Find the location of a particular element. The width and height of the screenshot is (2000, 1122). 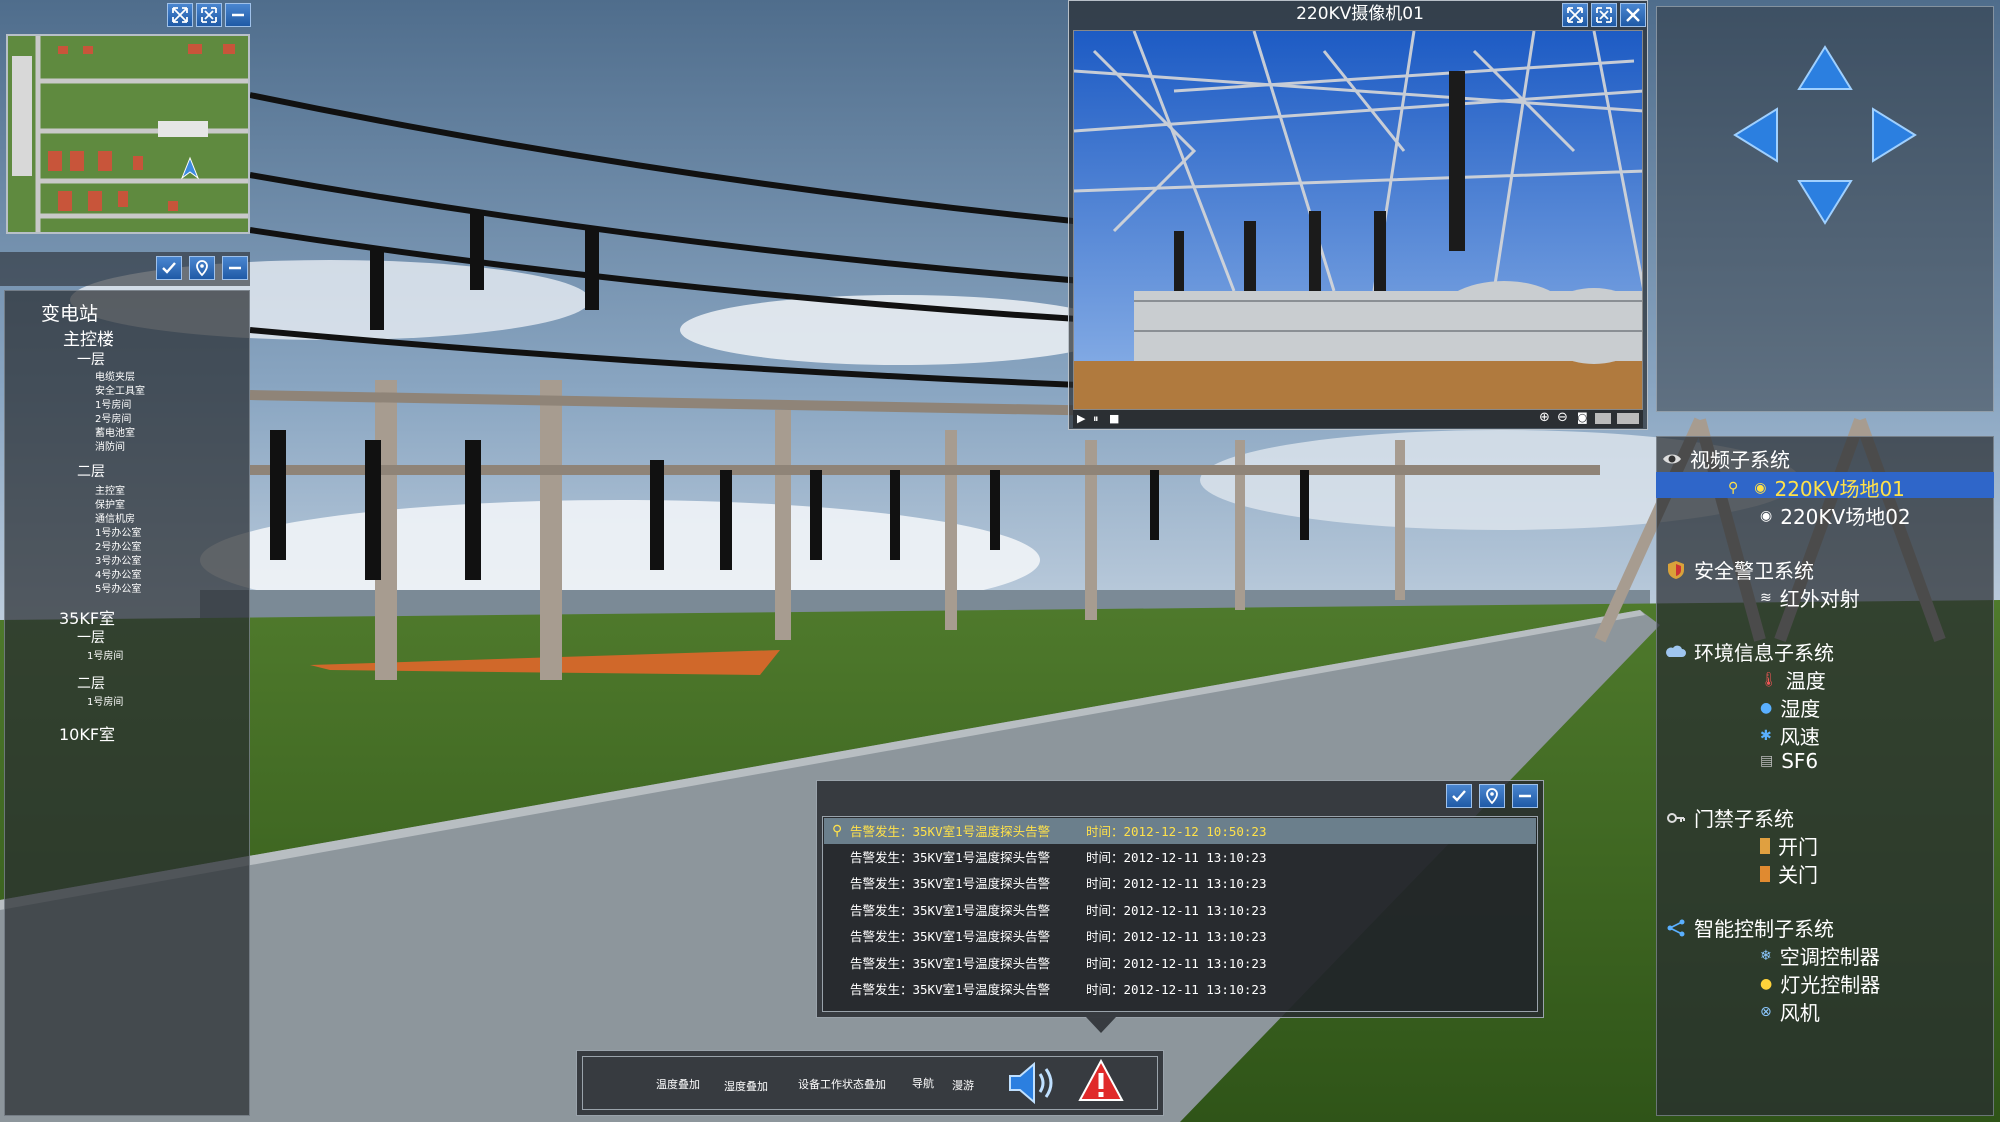

tree-room: 1号办公室 is located at coordinates (118, 531).